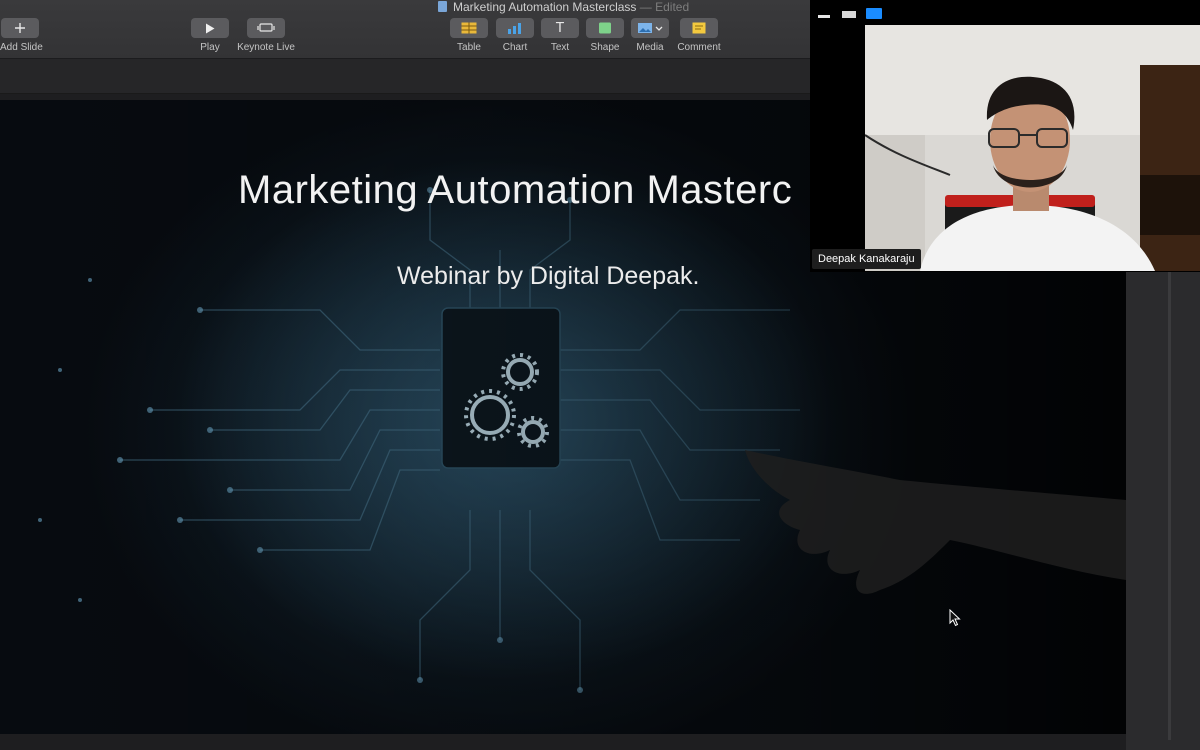 The height and width of the screenshot is (750, 1200). Describe the element at coordinates (20, 28) in the screenshot. I see `plus-icon` at that location.